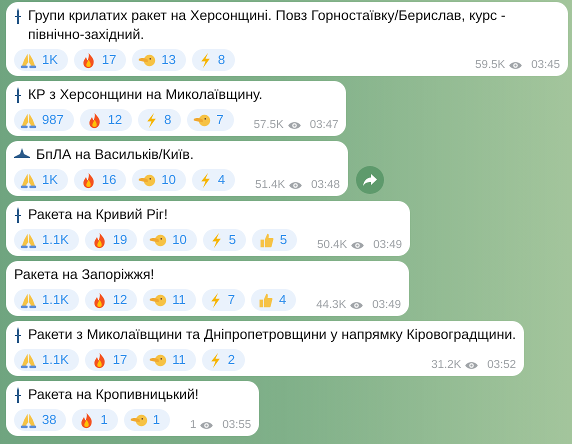 The width and height of the screenshot is (572, 444). I want to click on message-text: Групи крилатих ракет на Херсонщині. Повз Горностаївку/Берислав, курс - північно-західний., so click(267, 25).